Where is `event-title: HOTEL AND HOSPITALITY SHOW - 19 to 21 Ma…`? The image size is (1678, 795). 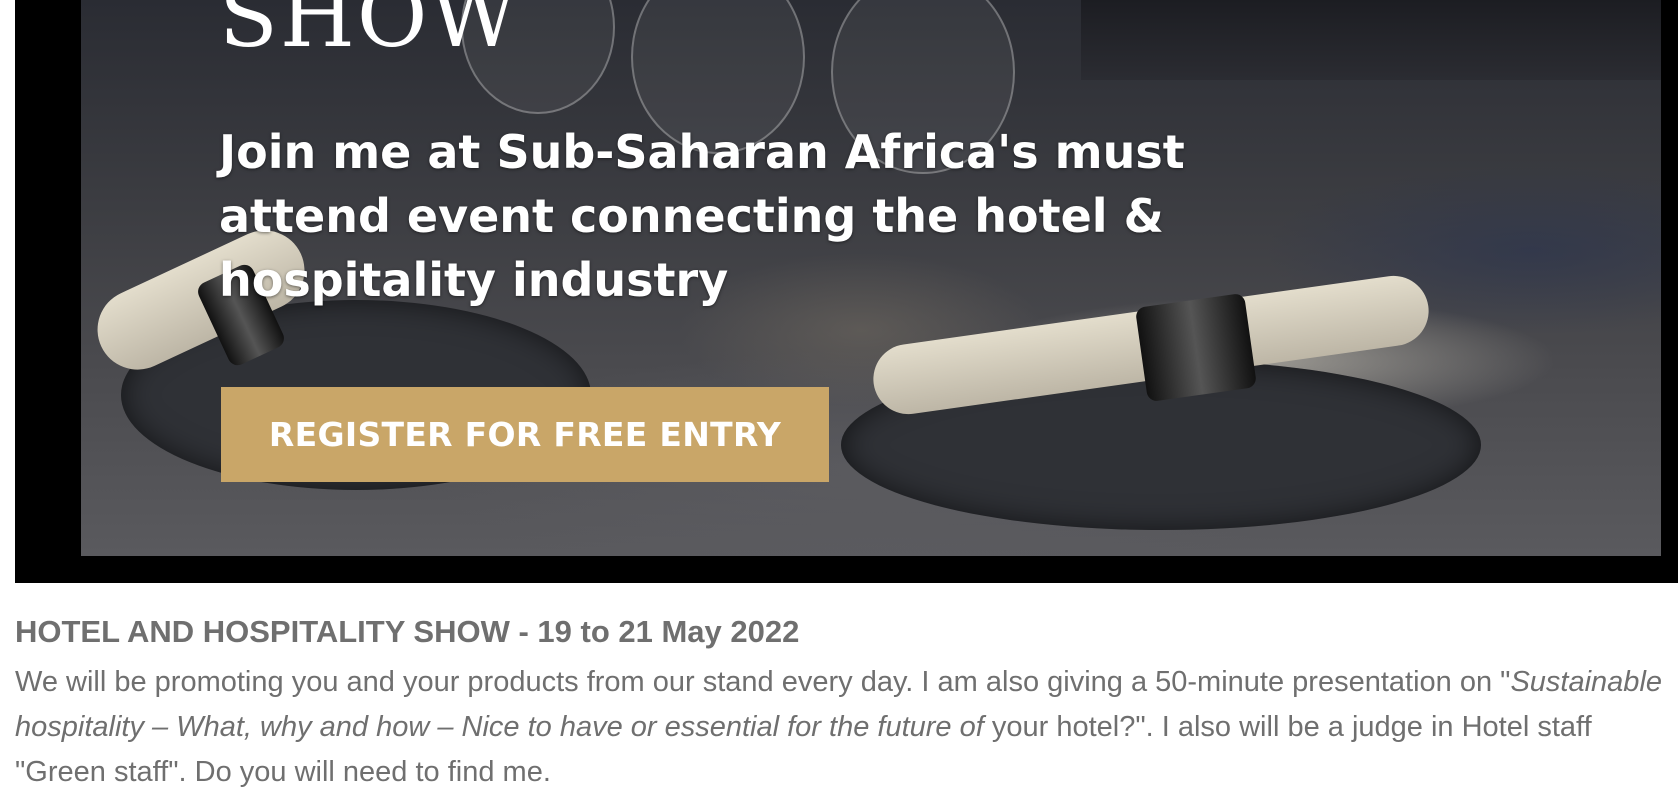
event-title: HOTEL AND HOSPITALITY SHOW - 19 to 21 Ma… is located at coordinates (407, 631).